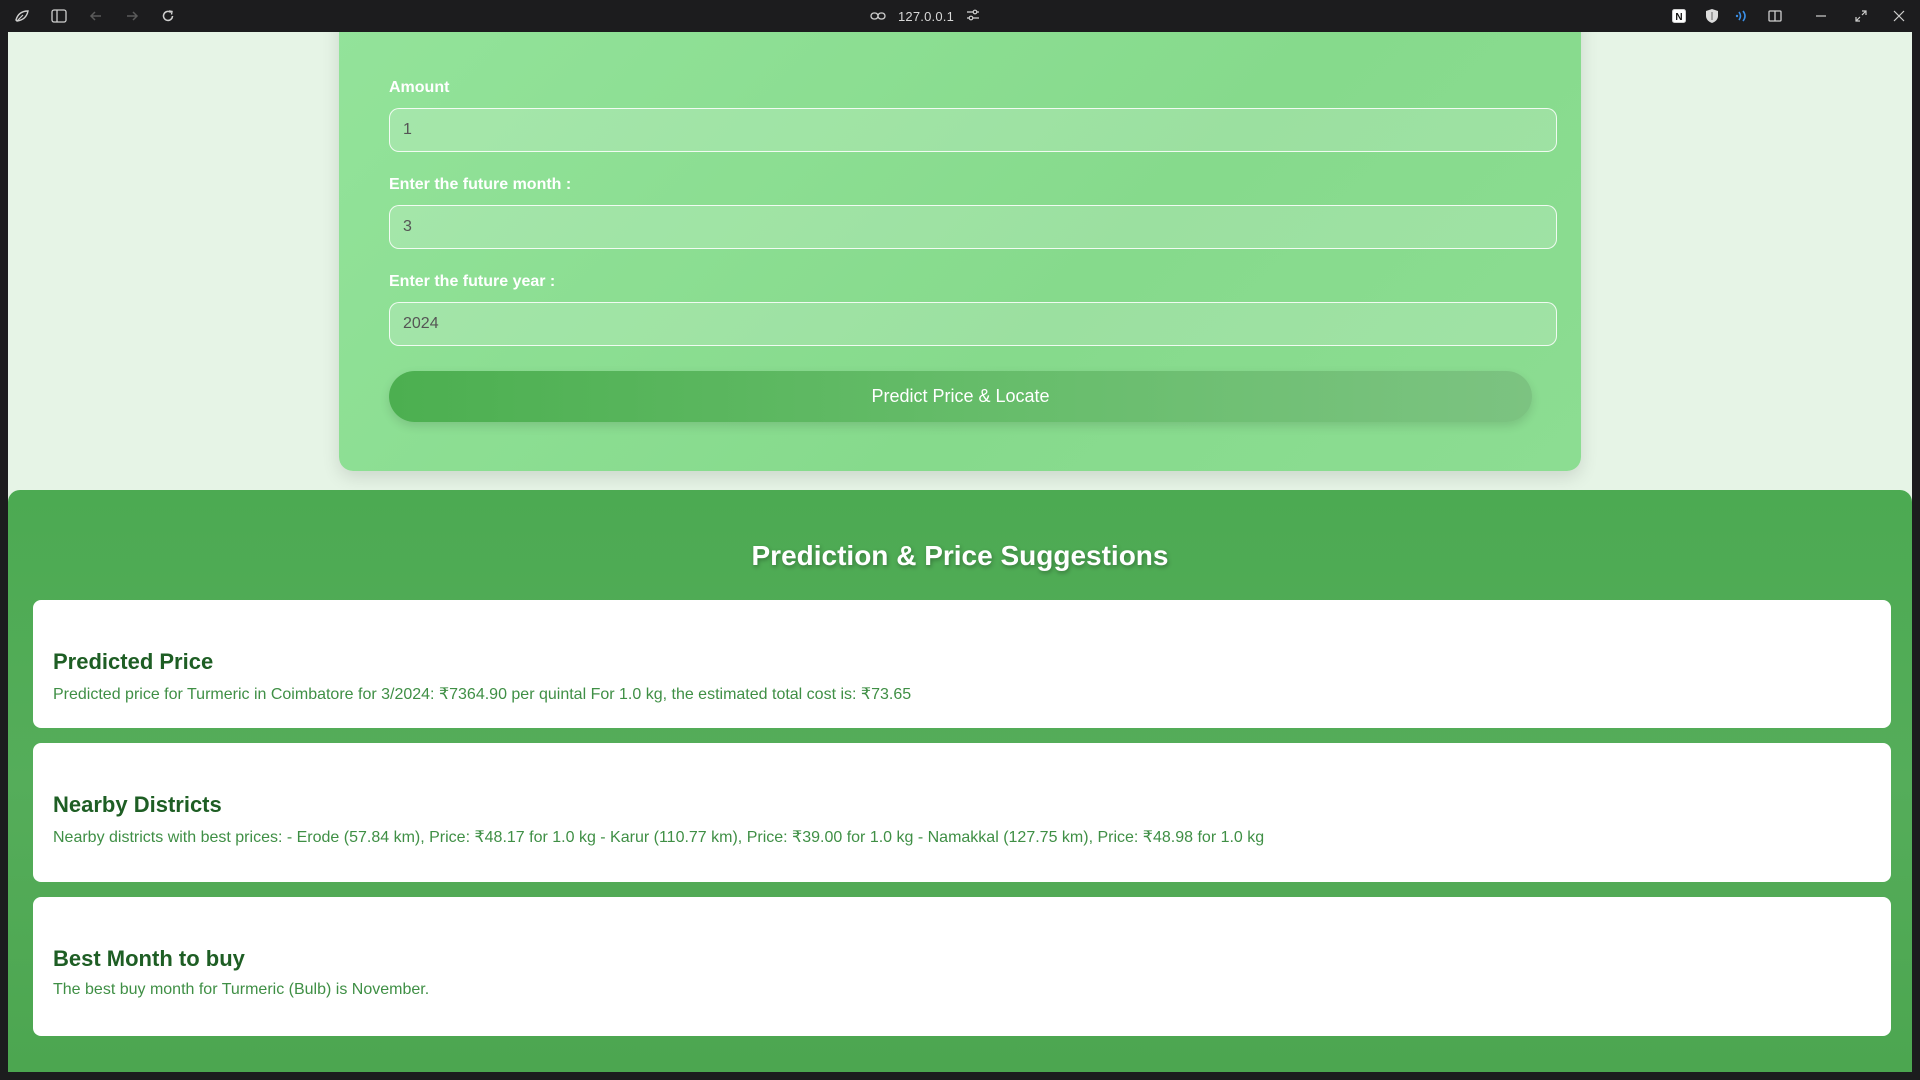  Describe the element at coordinates (973, 130) in the screenshot. I see `amount-input` at that location.